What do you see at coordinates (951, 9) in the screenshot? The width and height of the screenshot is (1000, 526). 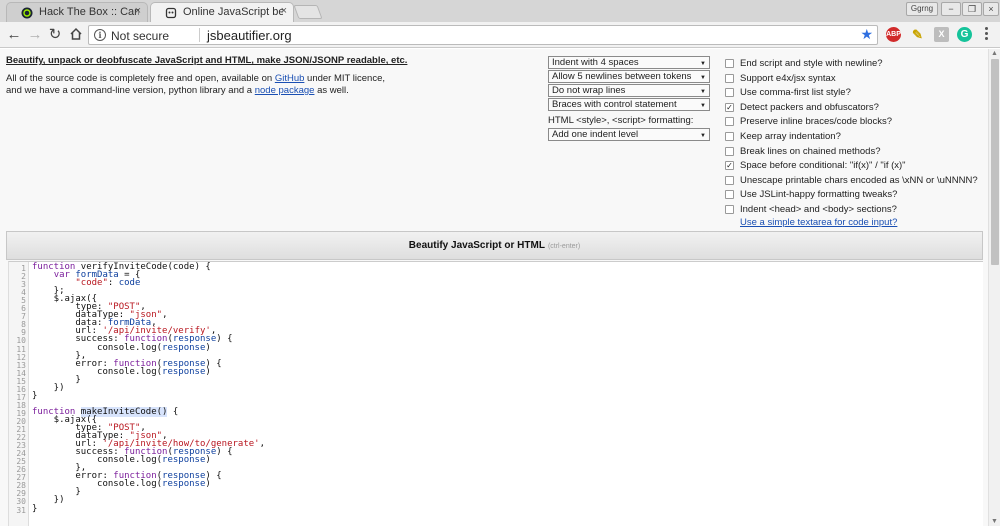 I see `minimize-button: −` at bounding box center [951, 9].